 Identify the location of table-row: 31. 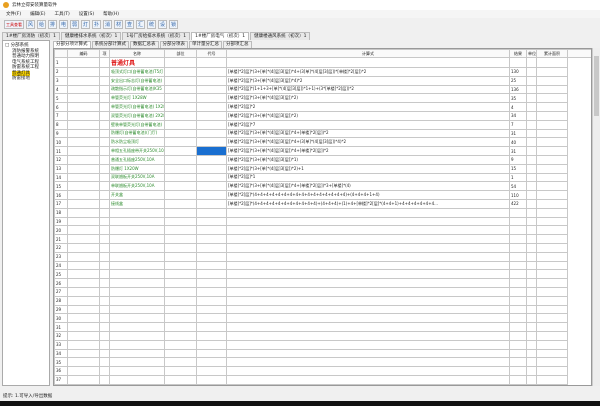
(323, 327).